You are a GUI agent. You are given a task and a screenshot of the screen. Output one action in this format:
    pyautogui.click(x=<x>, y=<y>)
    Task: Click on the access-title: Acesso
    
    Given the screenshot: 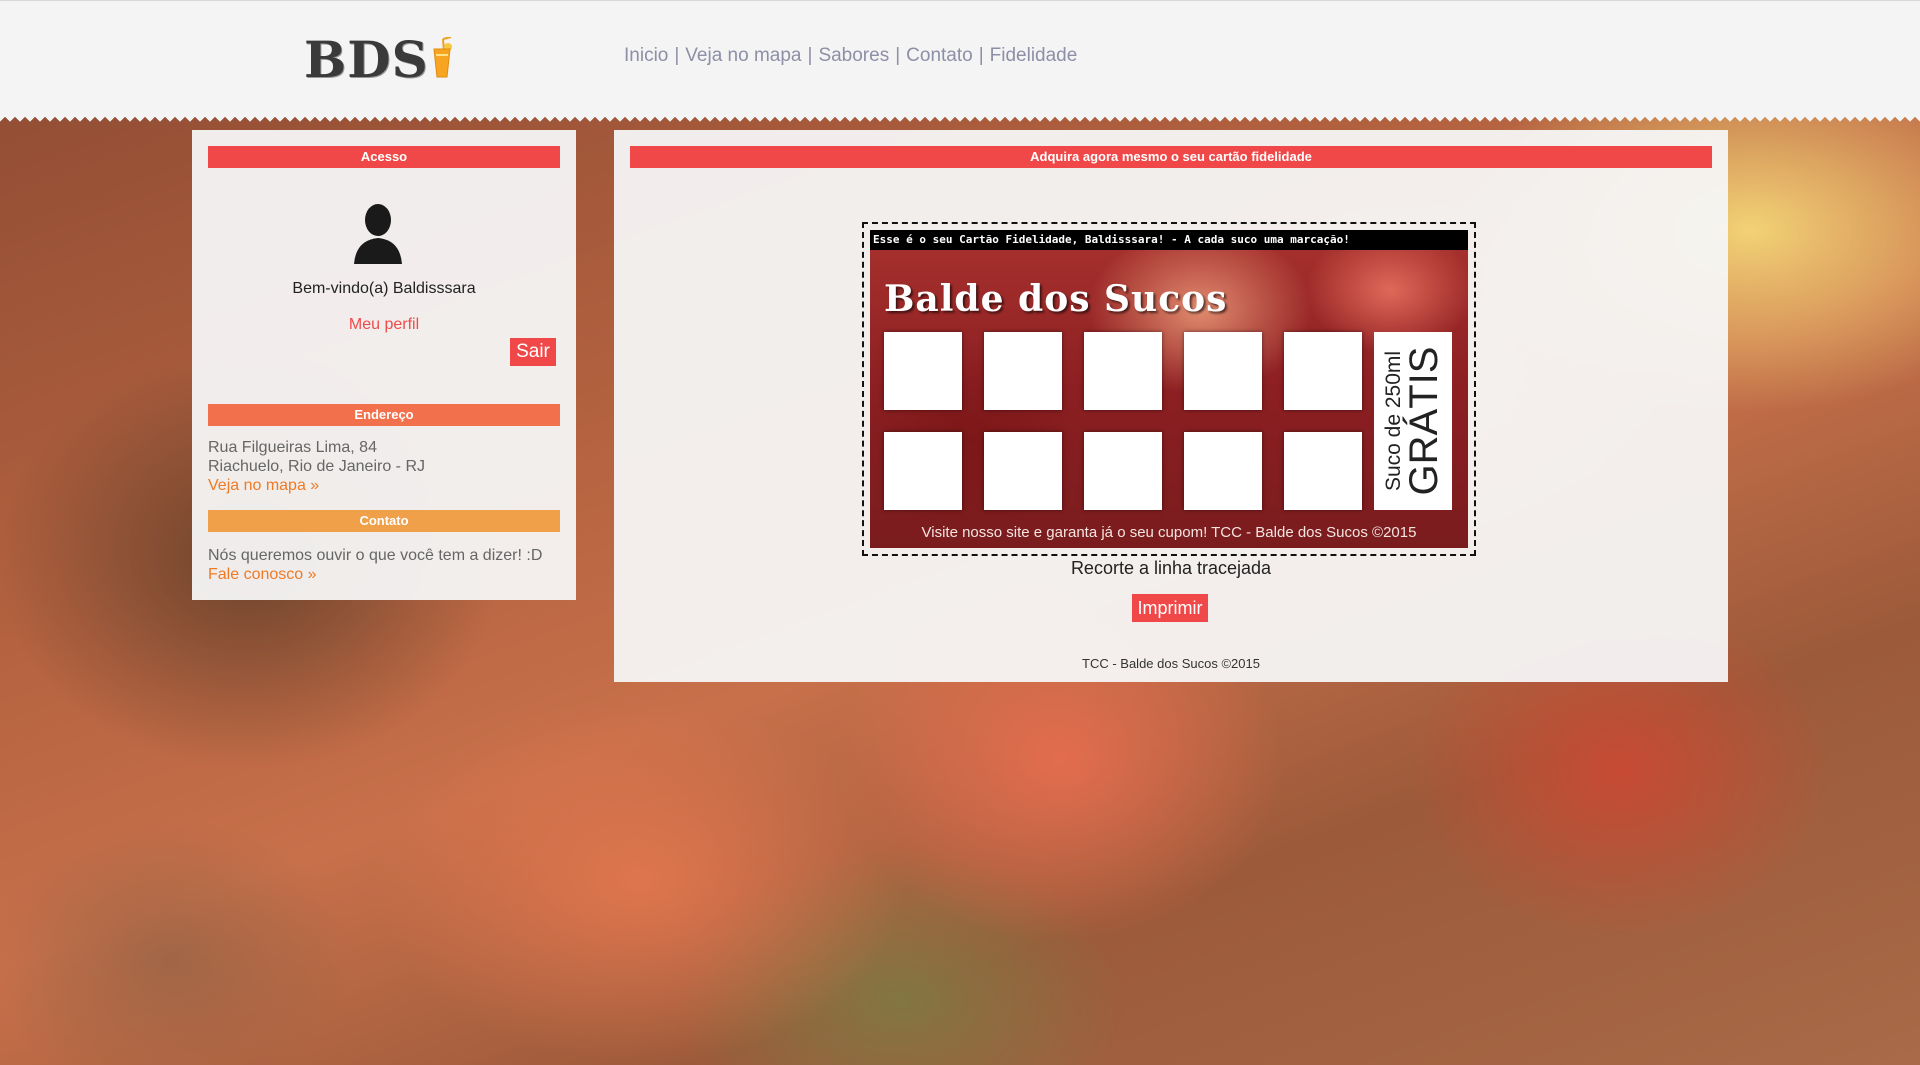 What is the action you would take?
    pyautogui.click(x=384, y=157)
    